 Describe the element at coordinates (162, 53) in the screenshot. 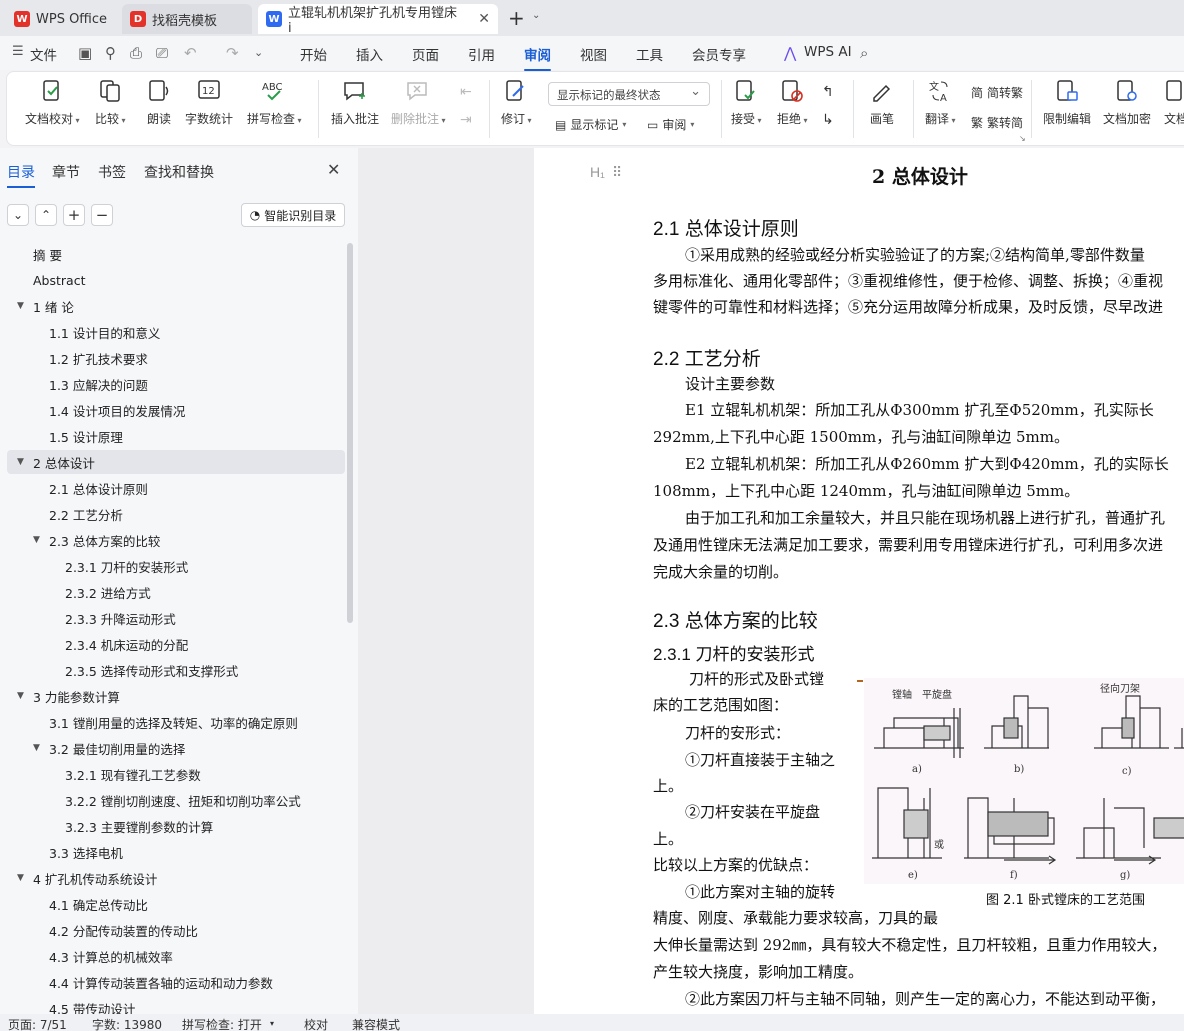

I see `print-preview-icon: ⎚` at that location.